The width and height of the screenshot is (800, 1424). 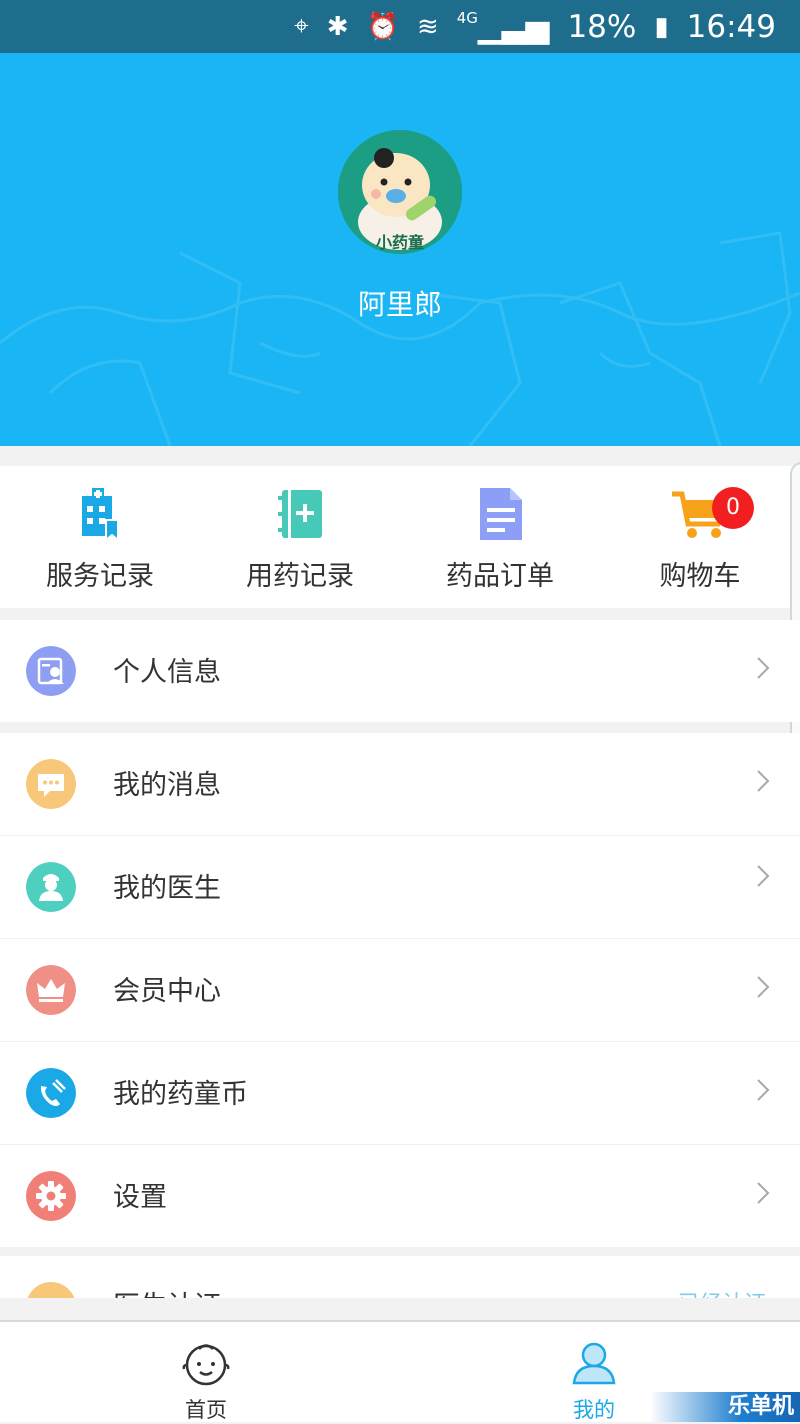 What do you see at coordinates (400, 26) in the screenshot?
I see `status-bar: ⌖ ✱ ⏰ ≋ 4G▁▃▅ 18% ▮ 16:49` at bounding box center [400, 26].